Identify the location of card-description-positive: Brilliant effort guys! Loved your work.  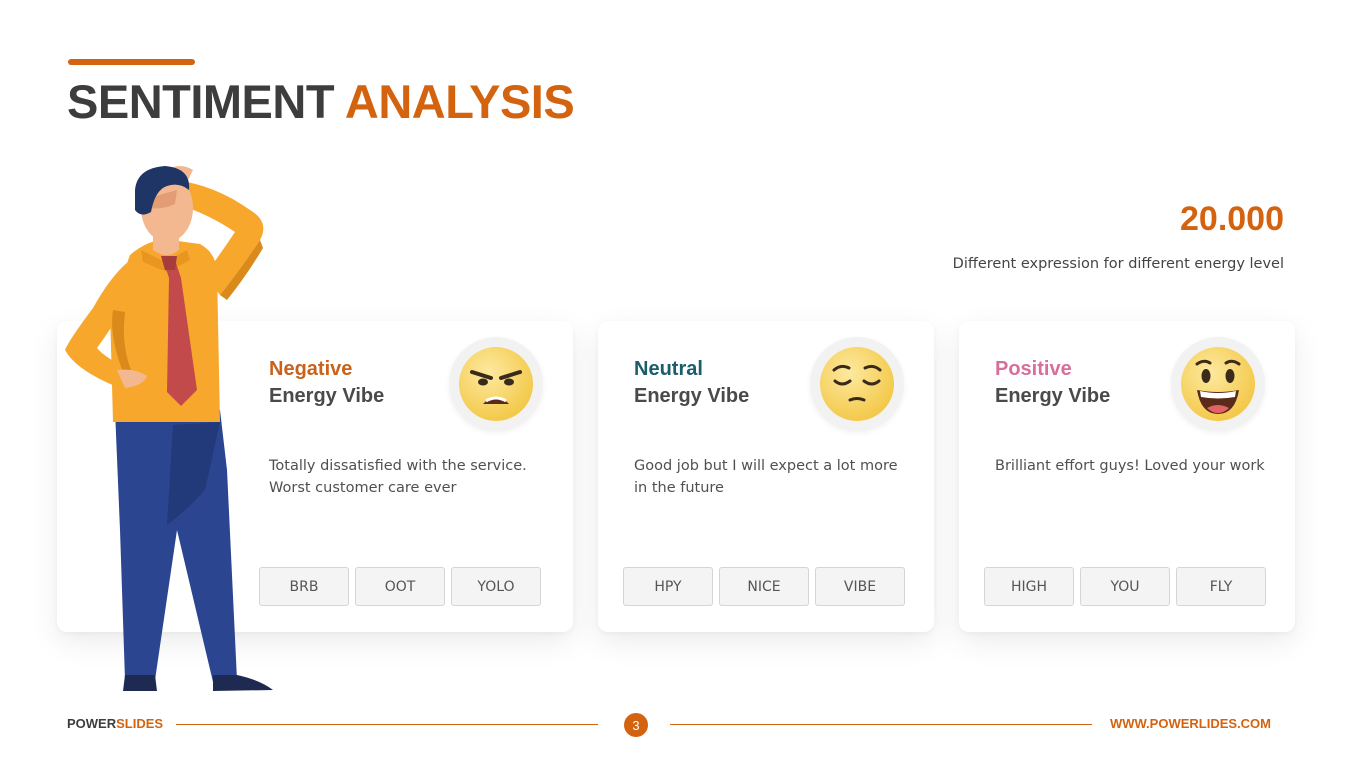
(1130, 466).